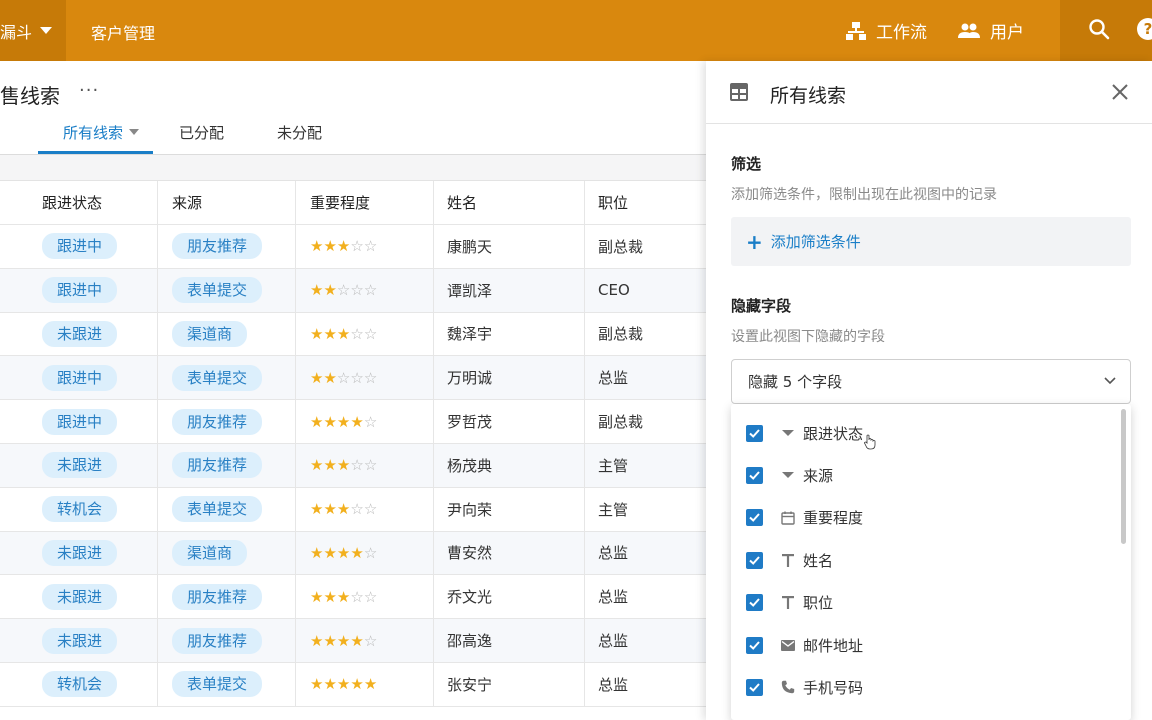 This screenshot has height=720, width=1152. What do you see at coordinates (201, 132) in the screenshot?
I see `tab-assigned: 已分配` at bounding box center [201, 132].